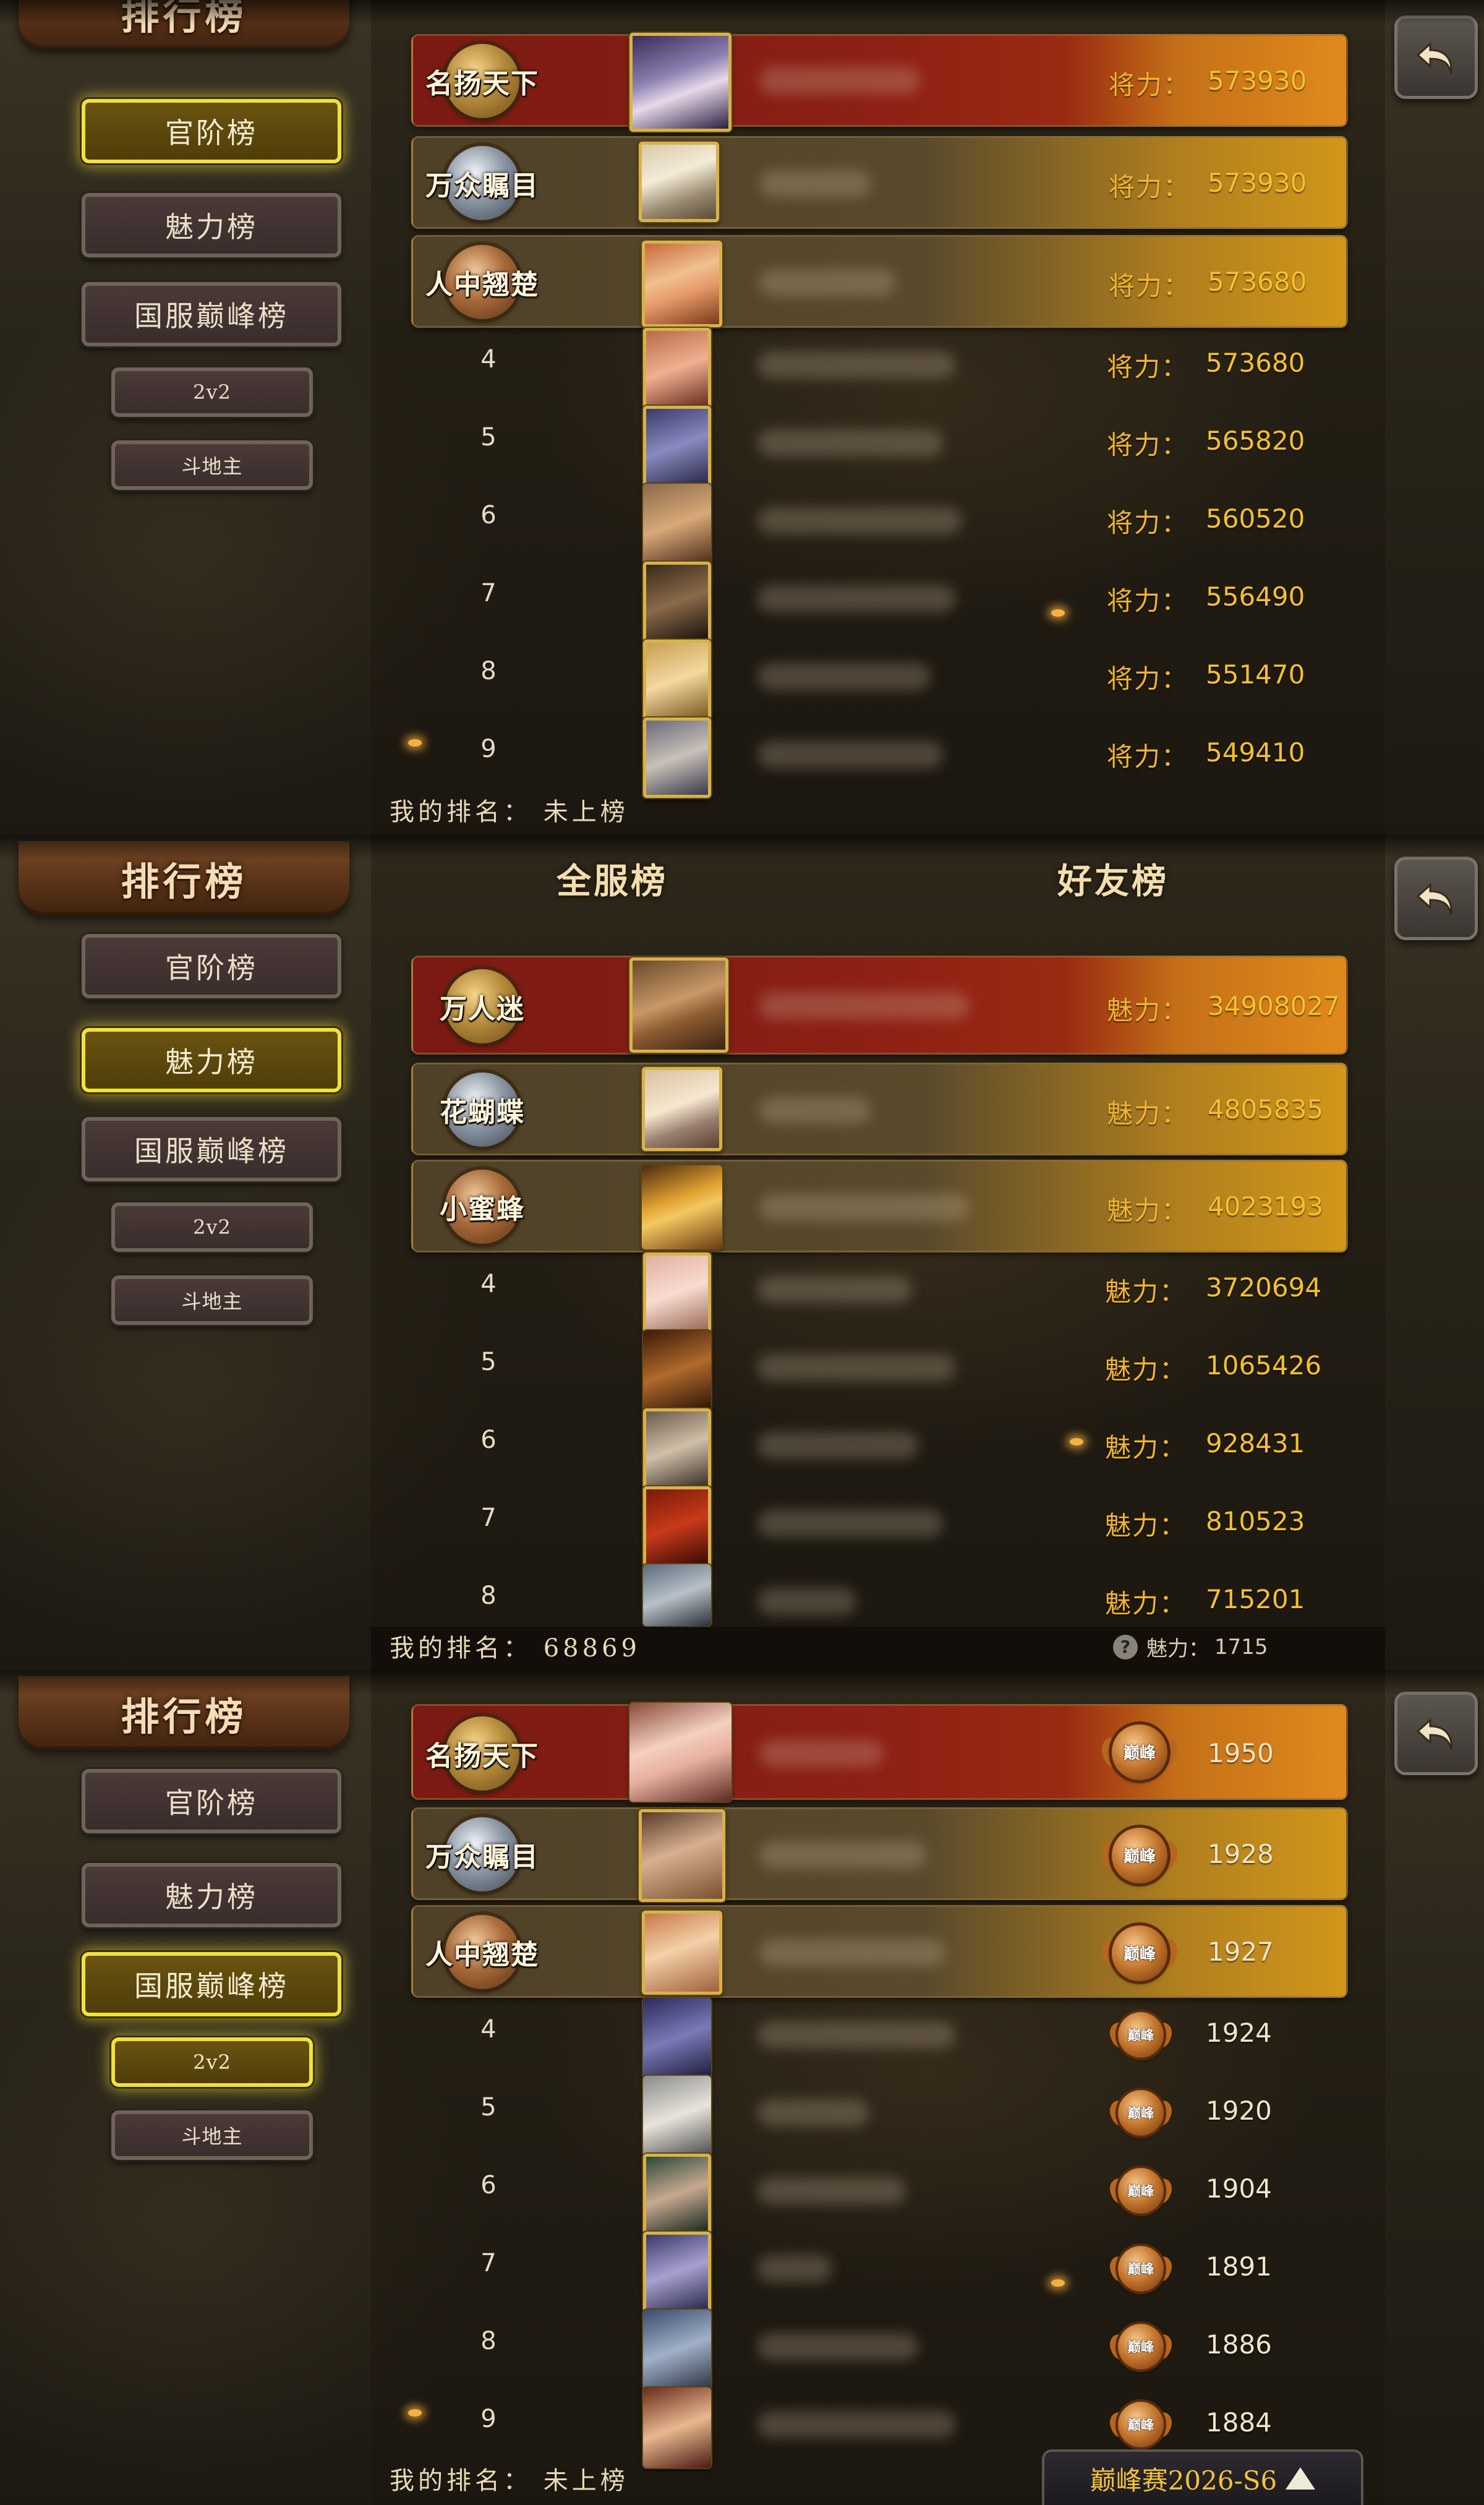  I want to click on rank-row-1: 万人迷 魅力： 34908027, so click(879, 1005).